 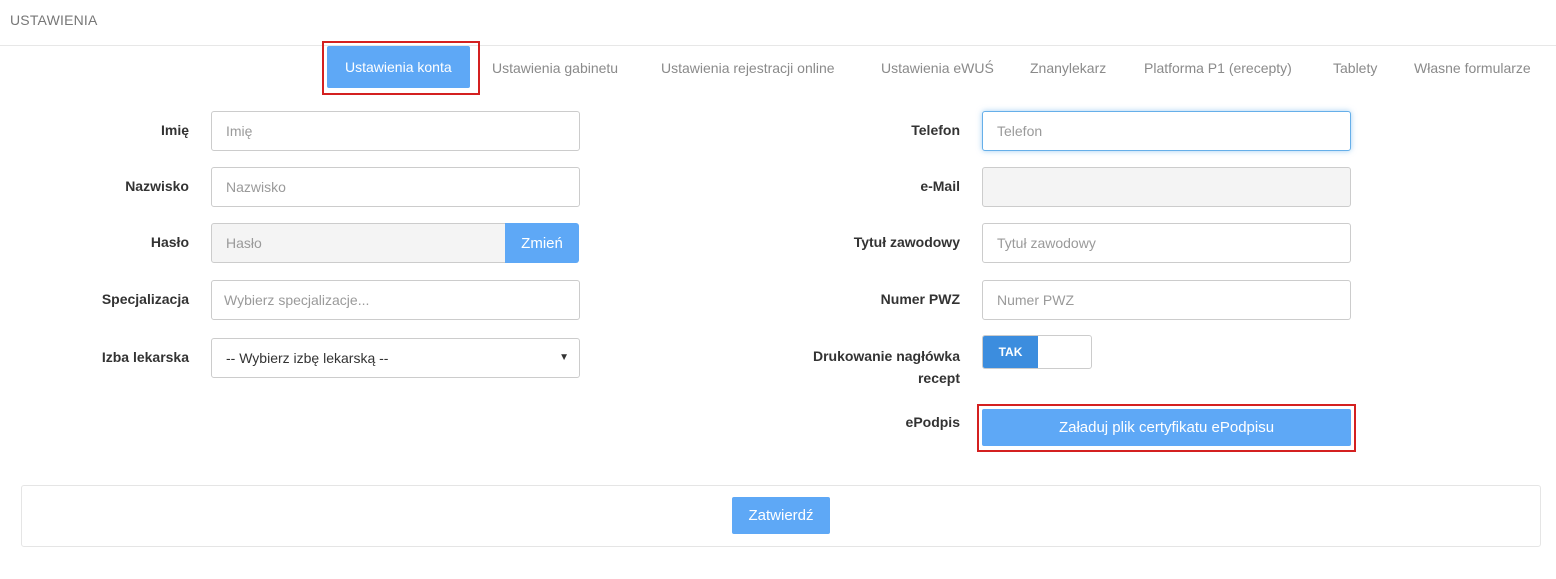 I want to click on numer-pwz-input, so click(x=1166, y=300).